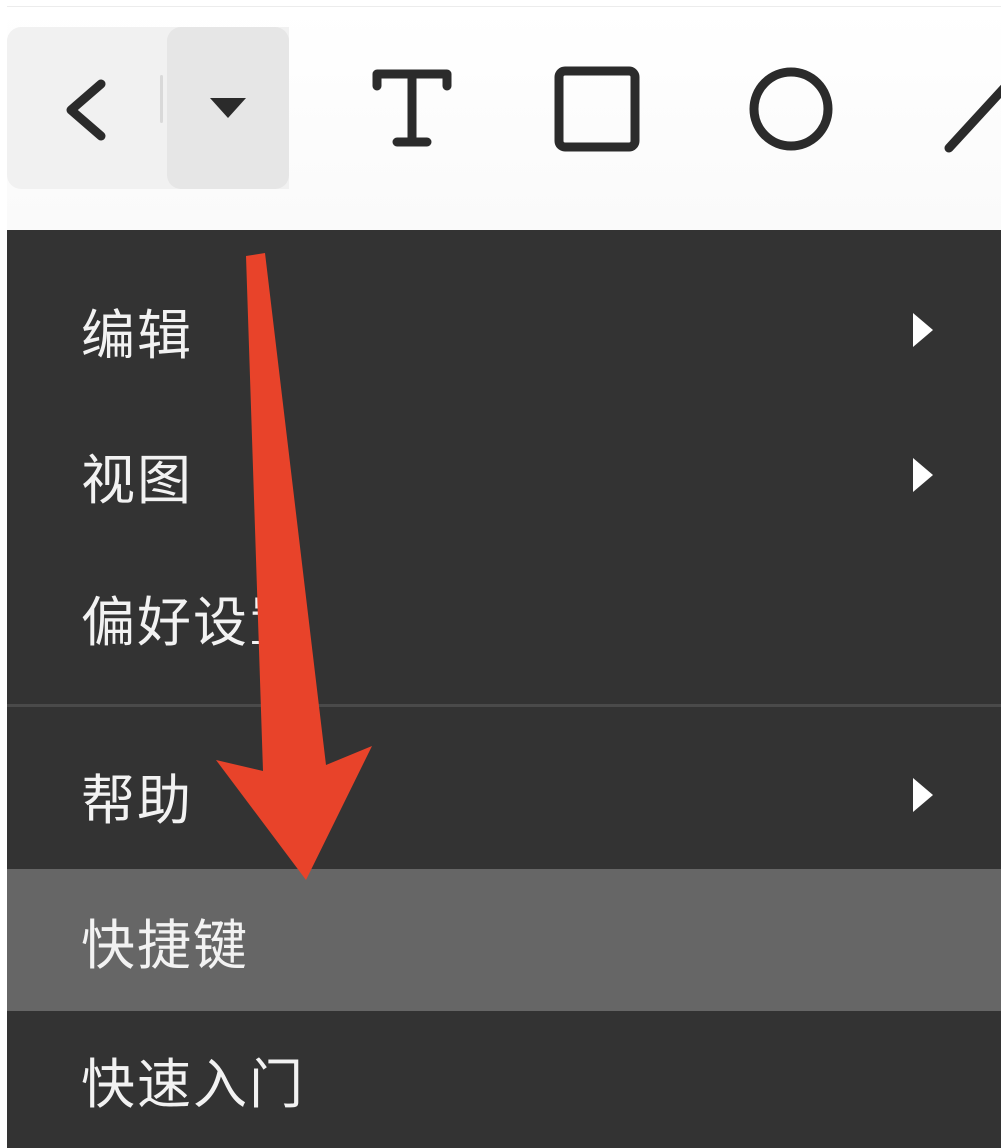 Image resolution: width=1001 pixels, height=1148 pixels. I want to click on menu-item-quick-start: 快速入门, so click(504, 1079).